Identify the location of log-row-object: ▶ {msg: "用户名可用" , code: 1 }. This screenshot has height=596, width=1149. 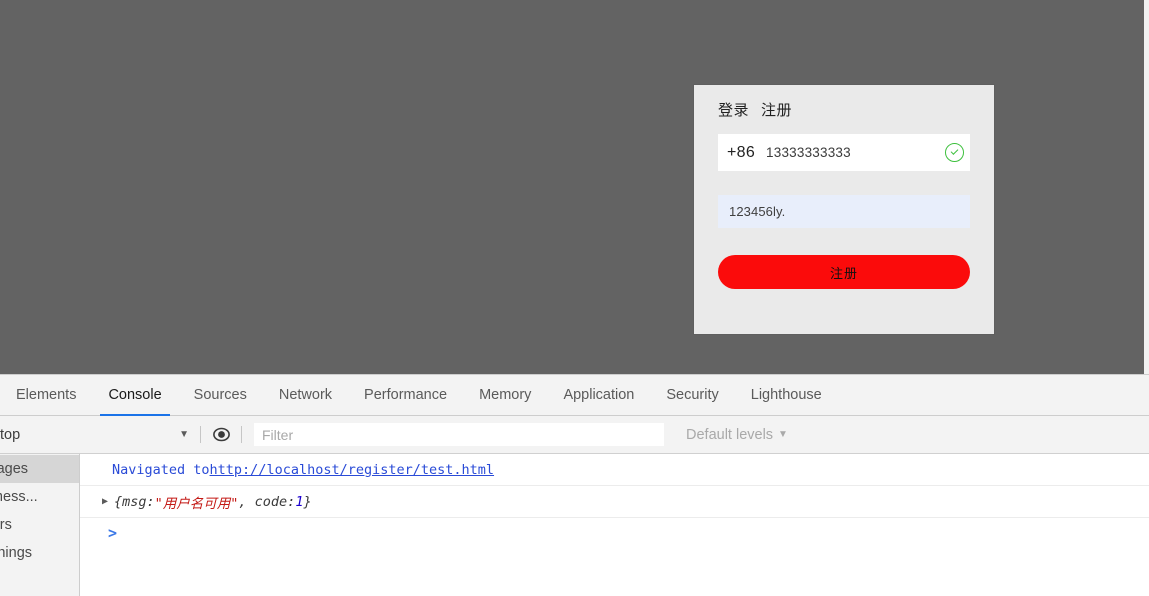
(614, 502).